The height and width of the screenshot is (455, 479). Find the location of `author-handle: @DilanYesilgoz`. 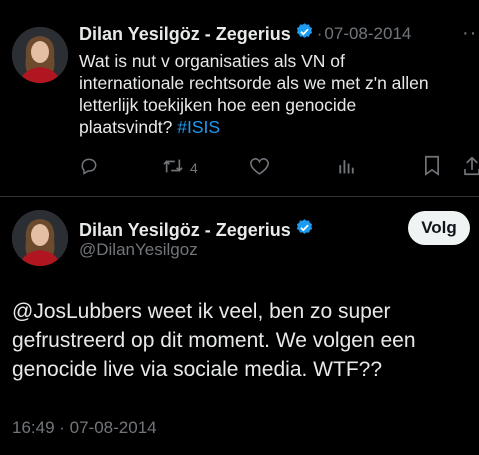

author-handle: @DilanYesilgoz is located at coordinates (138, 250).